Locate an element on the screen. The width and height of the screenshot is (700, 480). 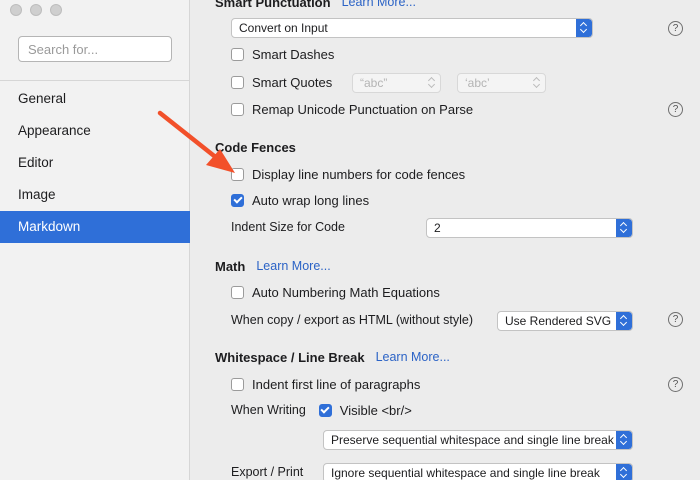
indent-first-line-row: Indent first line of paragraphs is located at coordinates (445, 384).